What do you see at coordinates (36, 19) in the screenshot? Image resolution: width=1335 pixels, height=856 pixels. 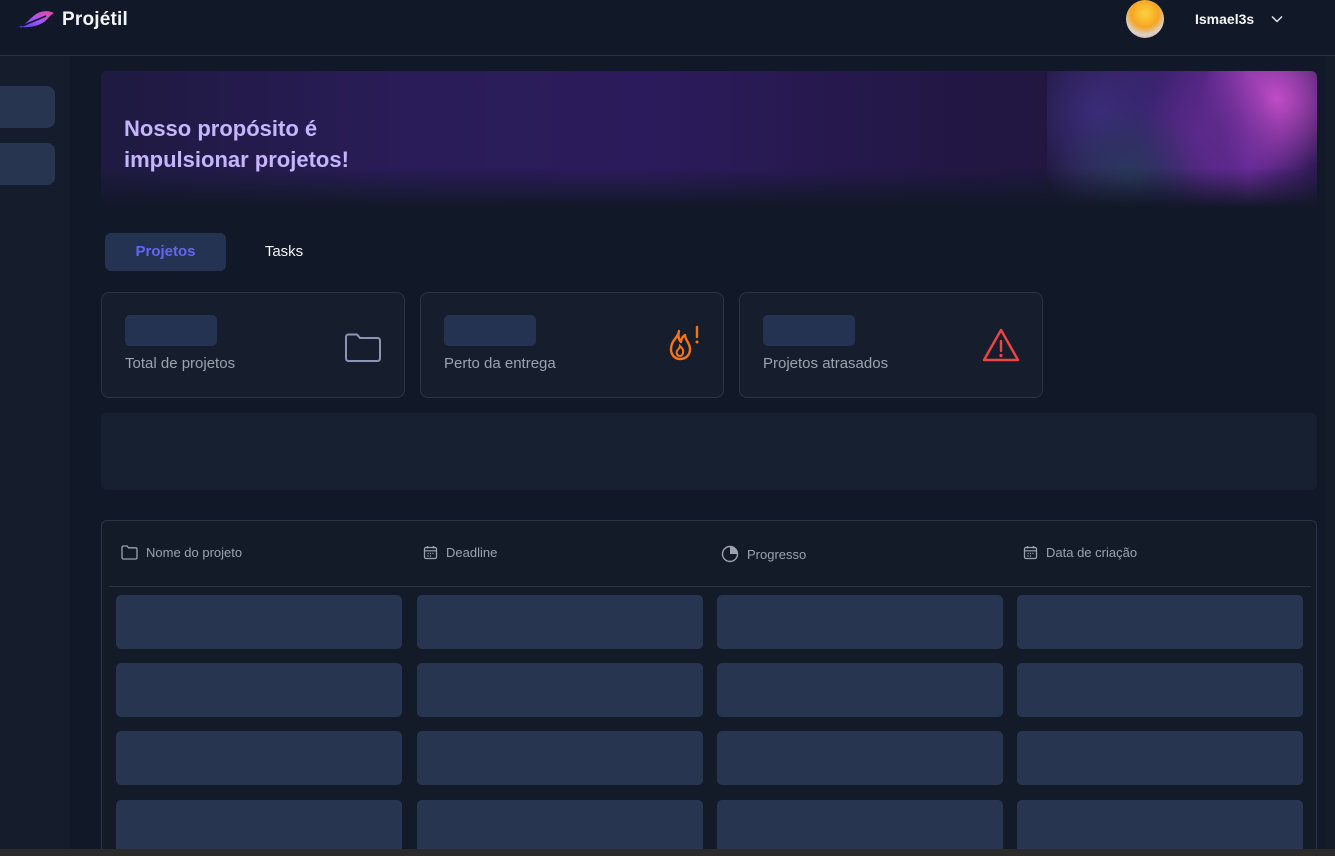 I see `feather-logo-icon` at bounding box center [36, 19].